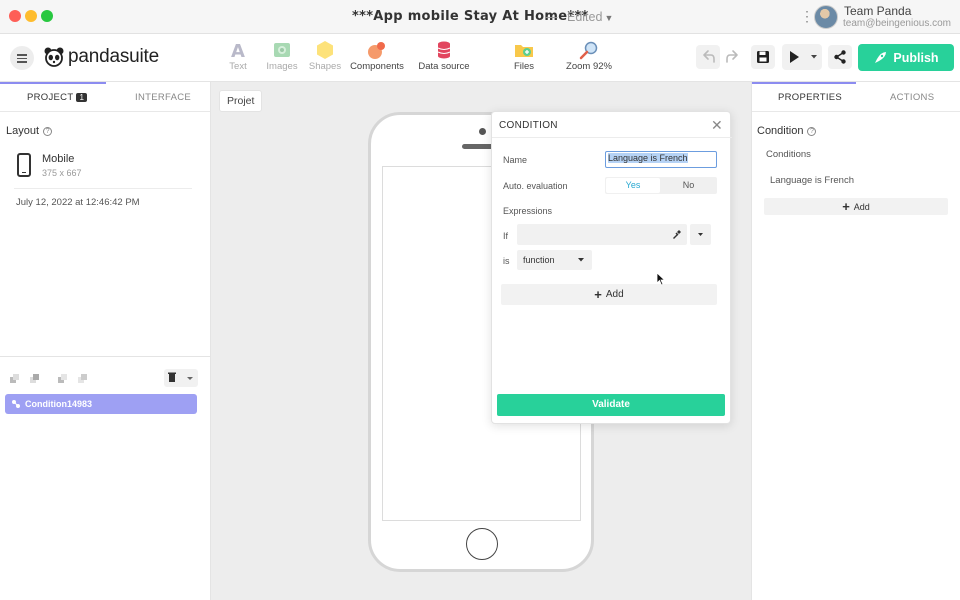 The width and height of the screenshot is (960, 600). I want to click on plus-icon: +, so click(598, 294).